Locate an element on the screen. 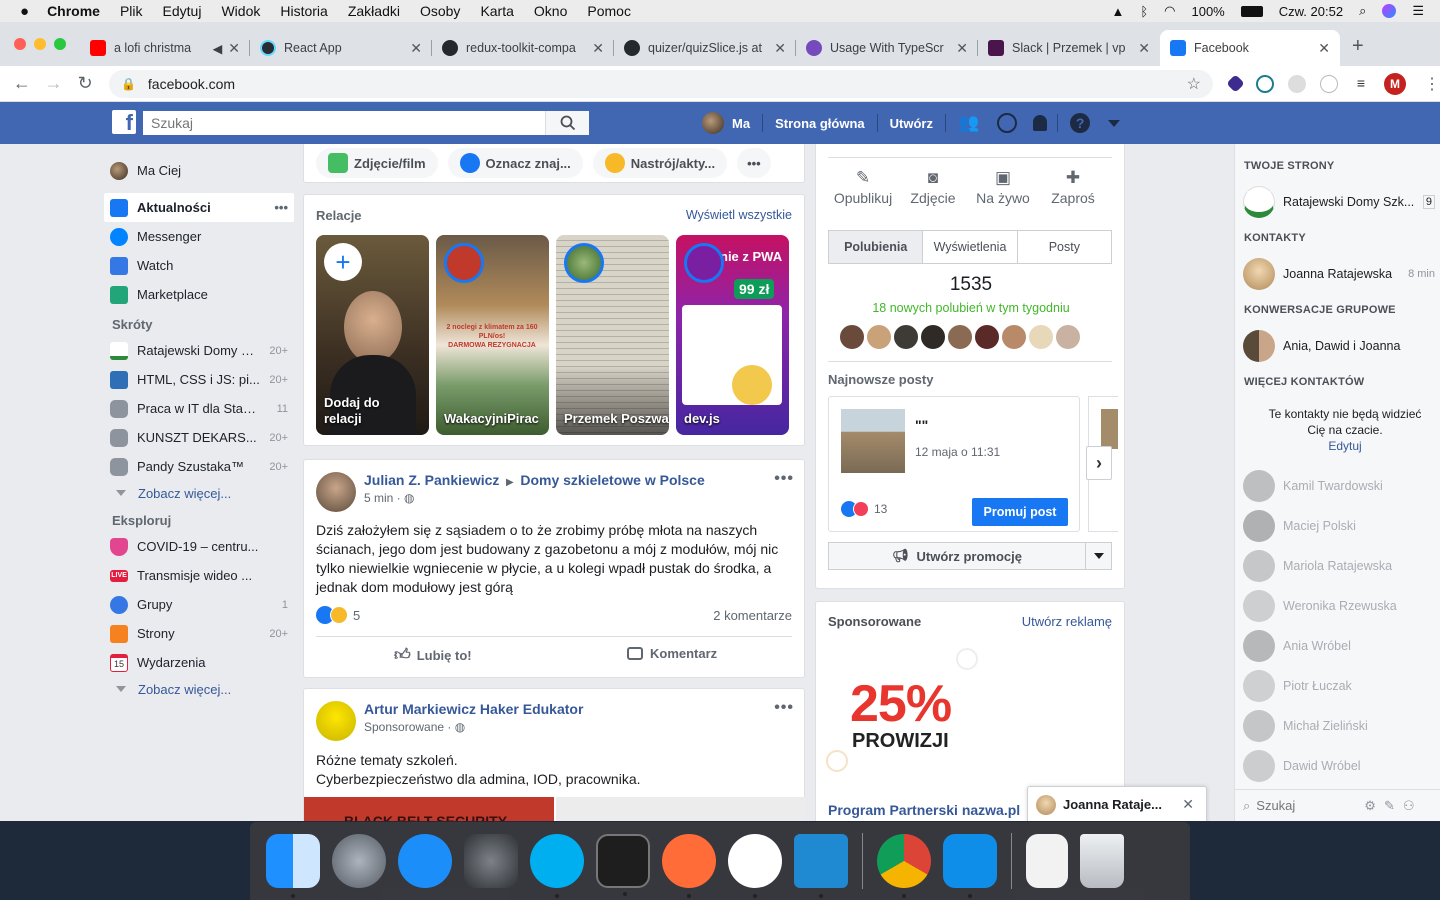 This screenshot has width=1440, height=900. clock: Czw. 20:52 is located at coordinates (1311, 11).